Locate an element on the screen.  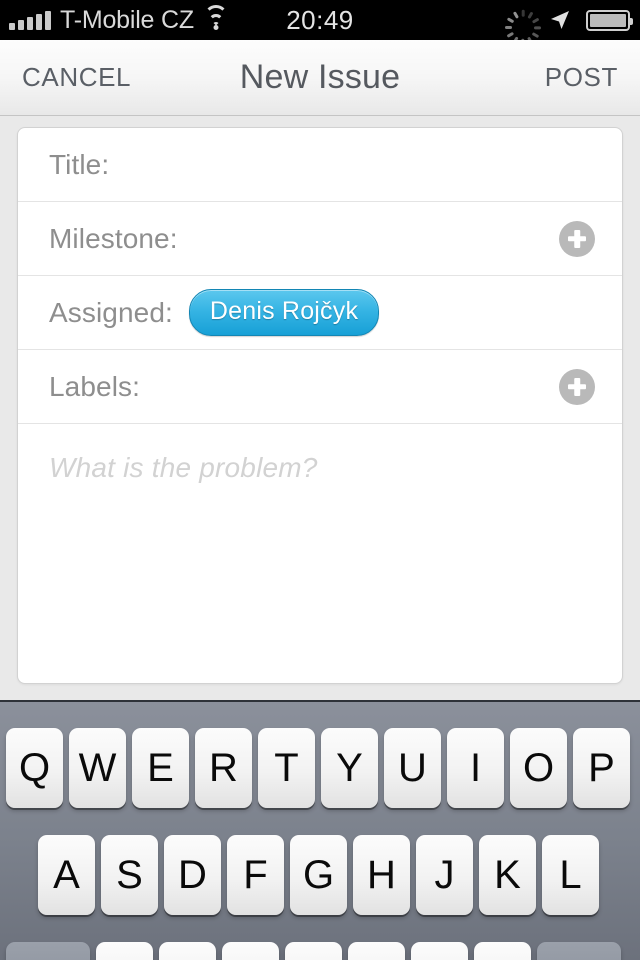
keyboard-key-k: K is located at coordinates (507, 875).